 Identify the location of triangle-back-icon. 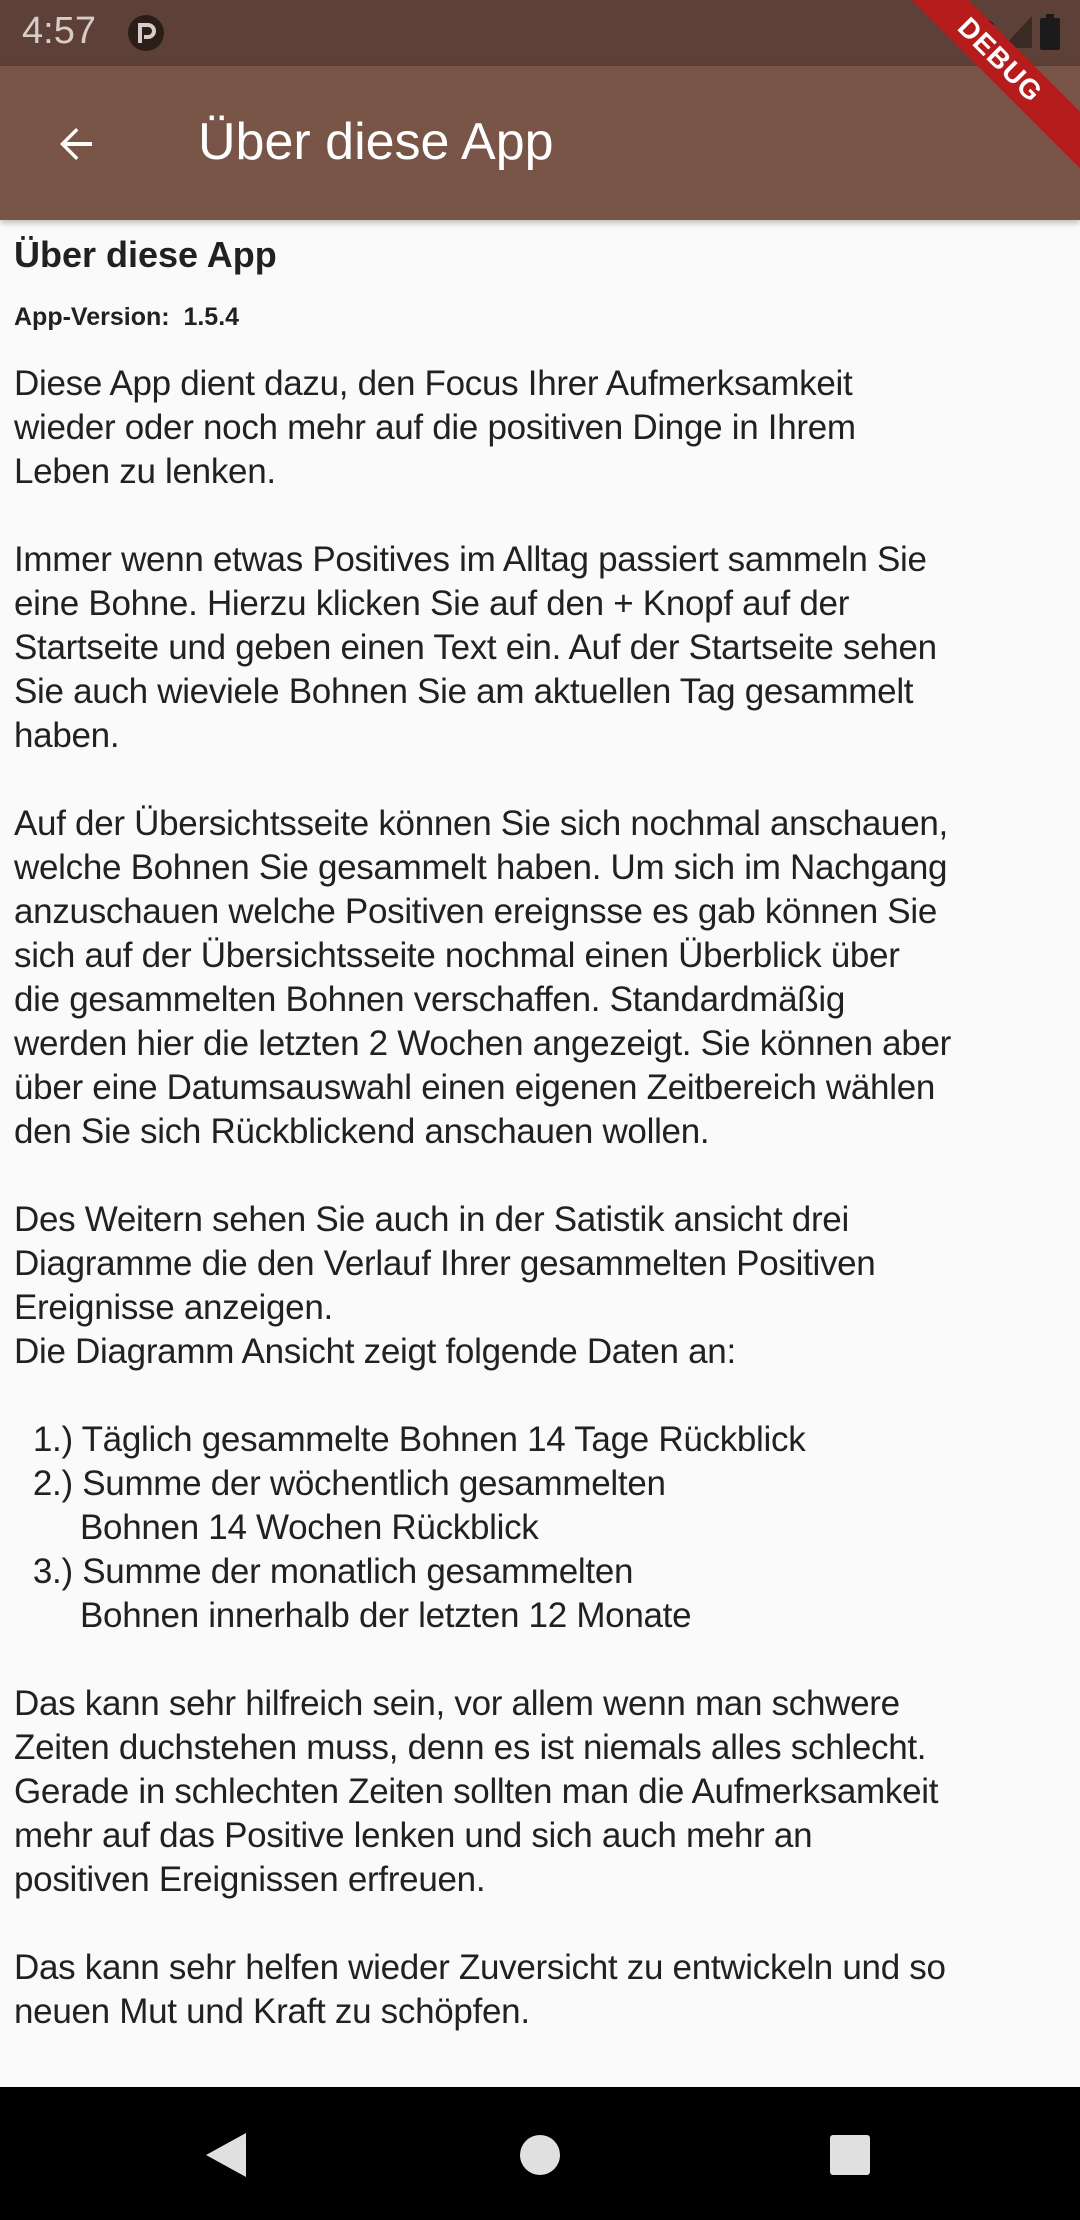
(226, 2157).